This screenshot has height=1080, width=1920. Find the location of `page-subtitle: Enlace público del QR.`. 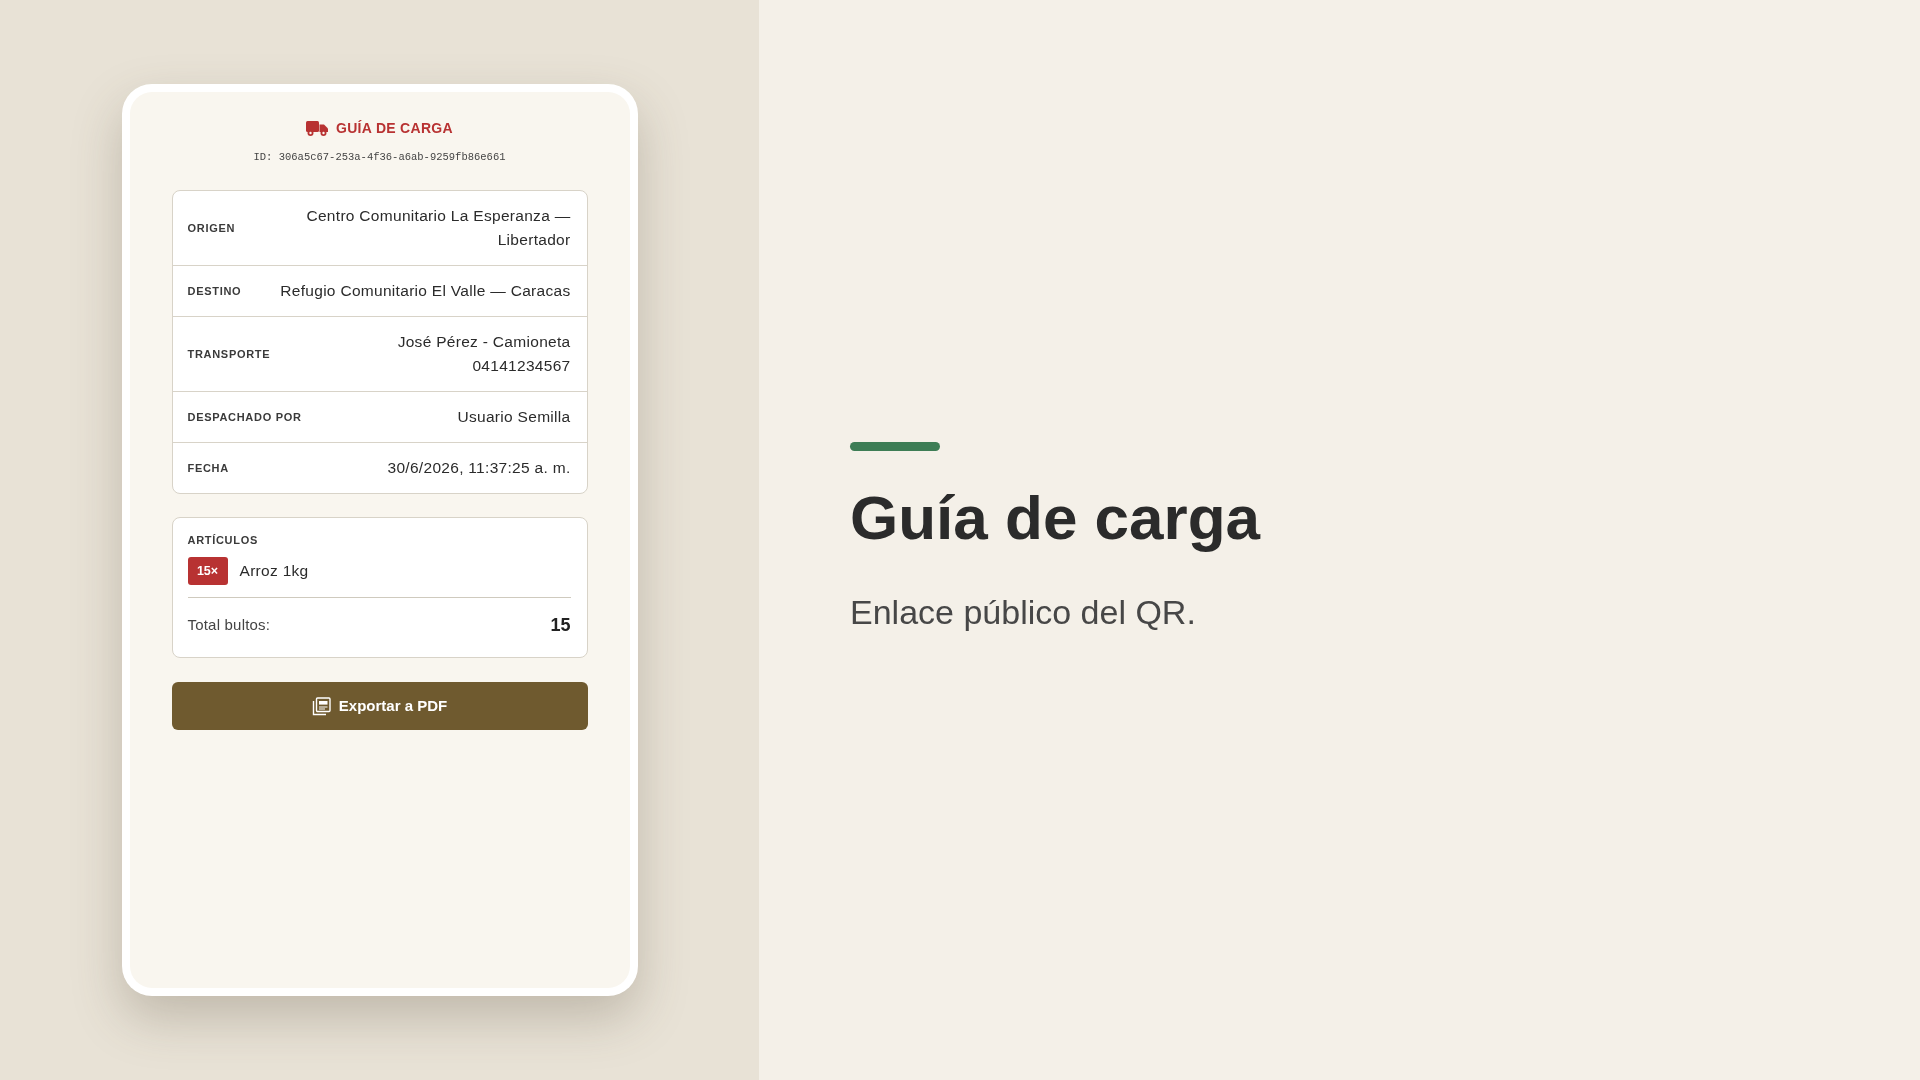

page-subtitle: Enlace público del QR. is located at coordinates (1023, 613).